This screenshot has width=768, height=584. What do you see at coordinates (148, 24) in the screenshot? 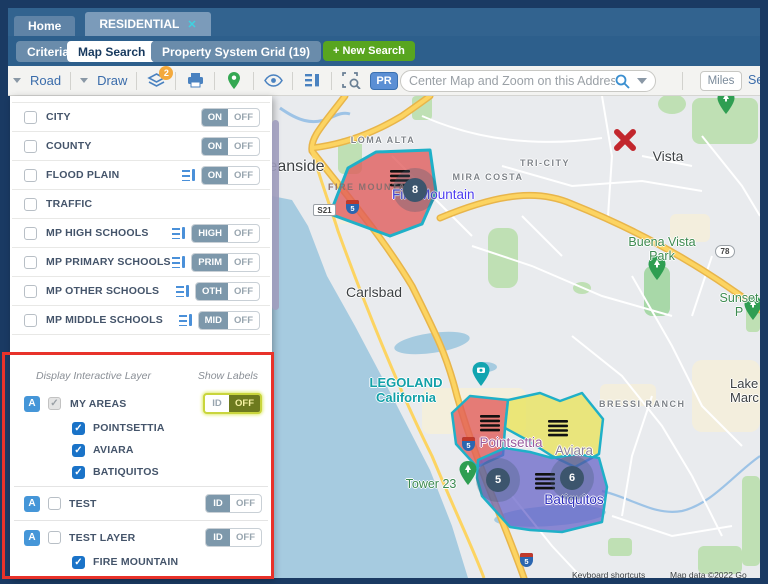
I see `tab-residential: RESIDENTIAL ✕` at bounding box center [148, 24].